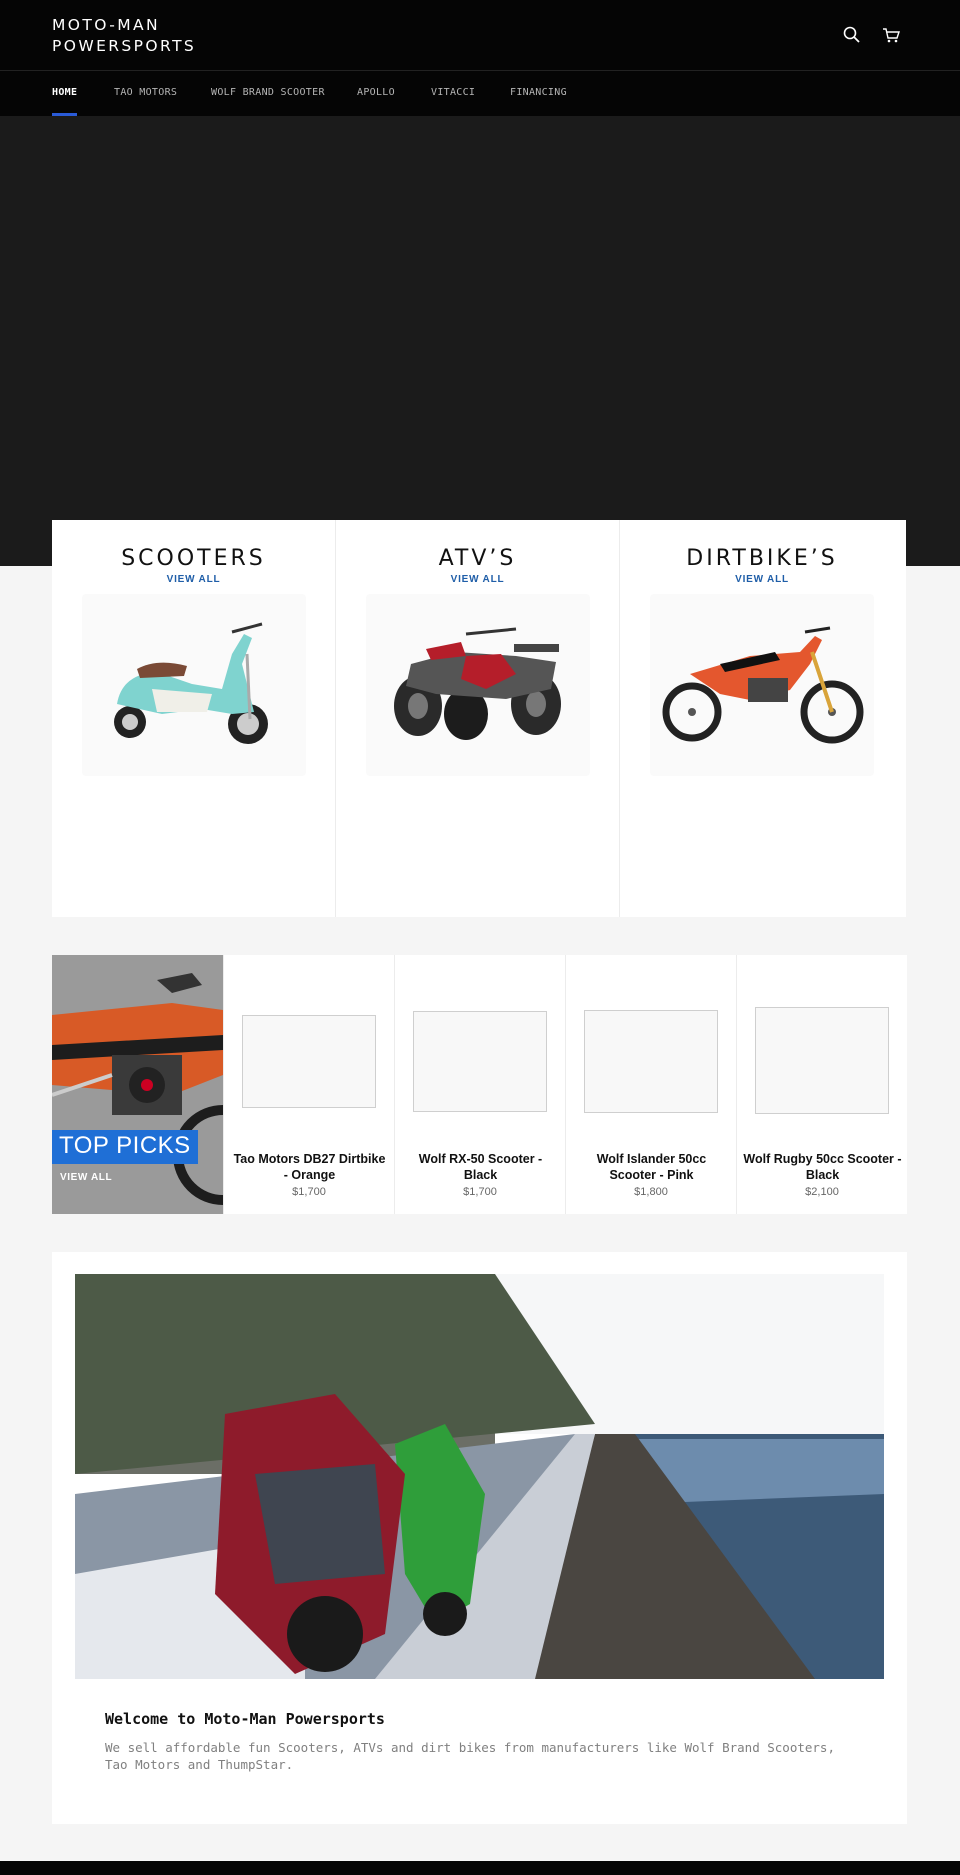  Describe the element at coordinates (309, 1167) in the screenshot. I see `product-name: Tao Motors DB27 Dirtbike - Orange` at that location.